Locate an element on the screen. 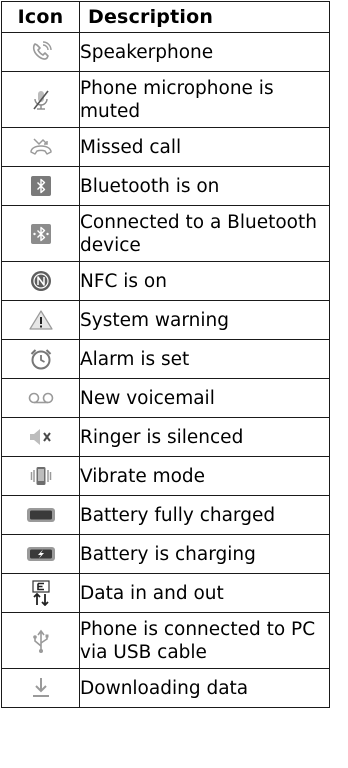 Image resolution: width=348 pixels, height=768 pixels. row-description: Downloading data is located at coordinates (204, 688).